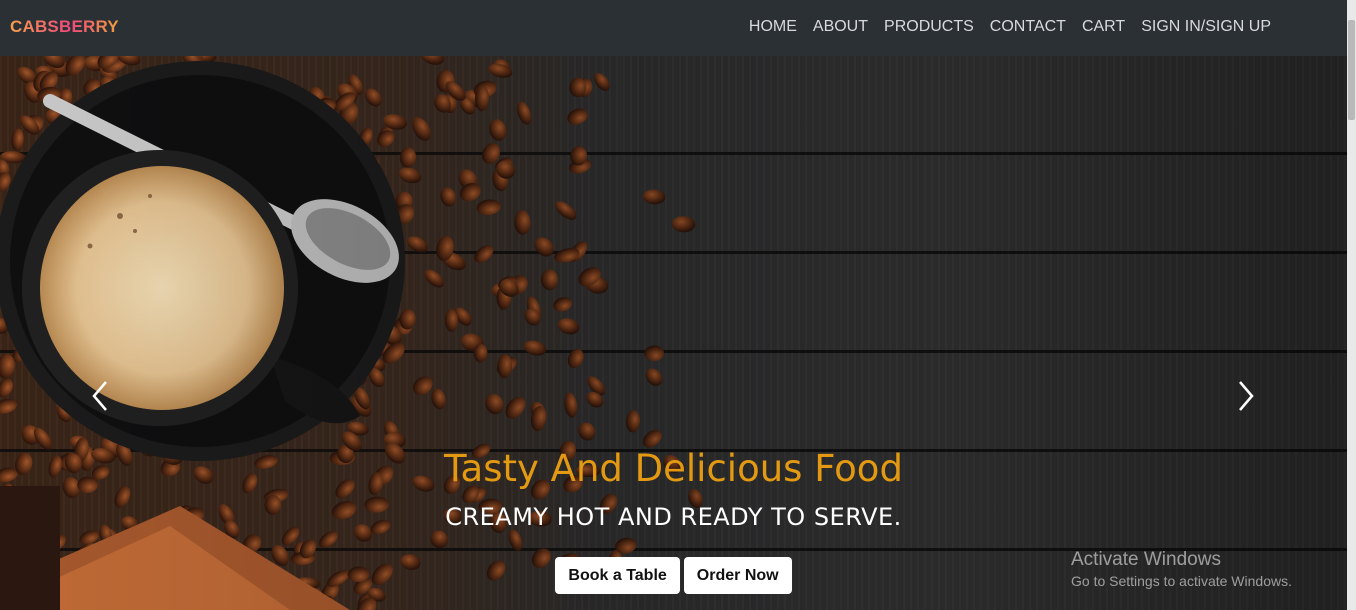 Image resolution: width=1356 pixels, height=610 pixels. What do you see at coordinates (1351, 305) in the screenshot?
I see `page-scrollbar` at bounding box center [1351, 305].